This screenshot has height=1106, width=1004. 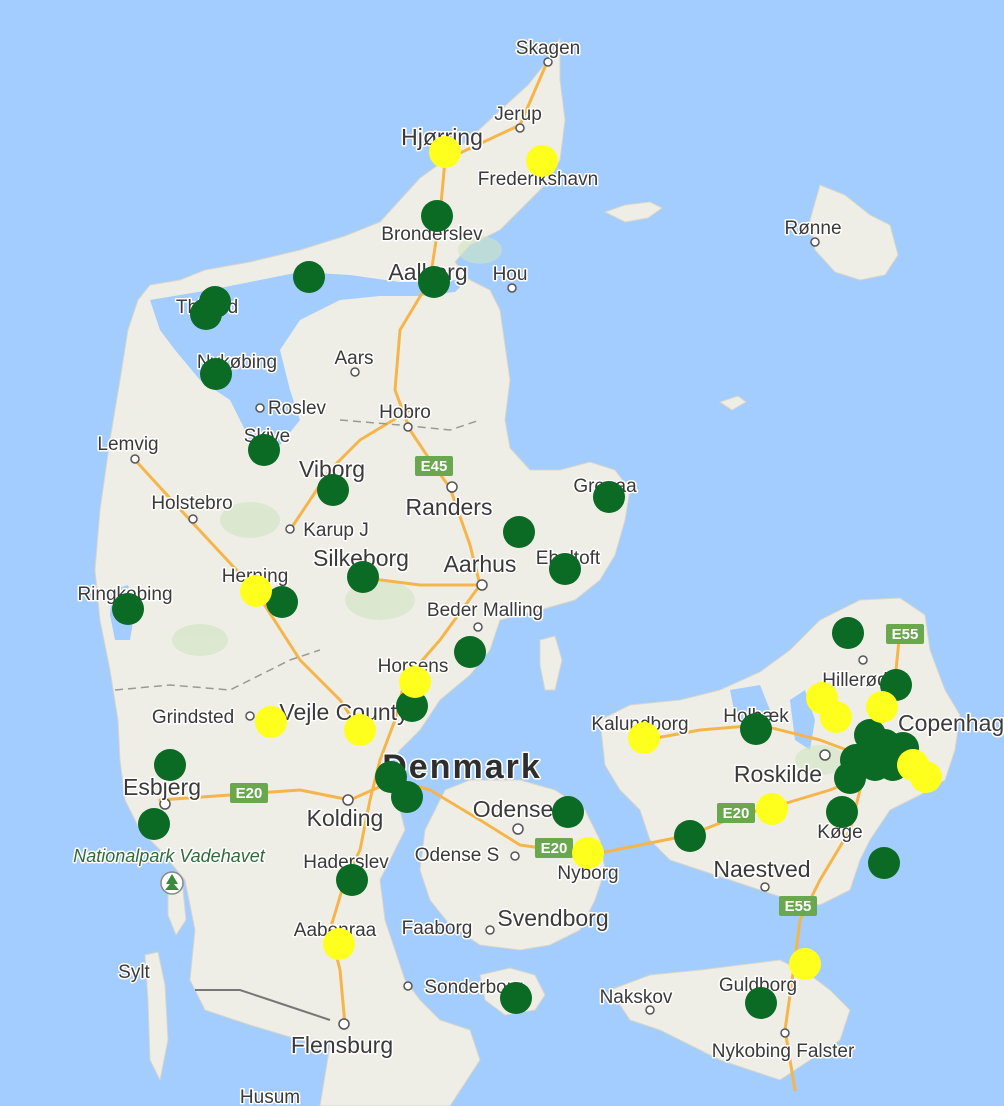 What do you see at coordinates (437, 928) in the screenshot?
I see `label-faaborg: Faaborg` at bounding box center [437, 928].